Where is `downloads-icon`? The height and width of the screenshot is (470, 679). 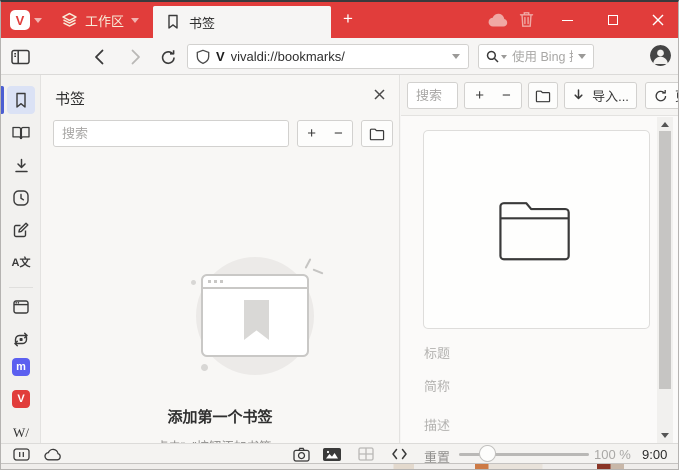 downloads-icon is located at coordinates (21, 165).